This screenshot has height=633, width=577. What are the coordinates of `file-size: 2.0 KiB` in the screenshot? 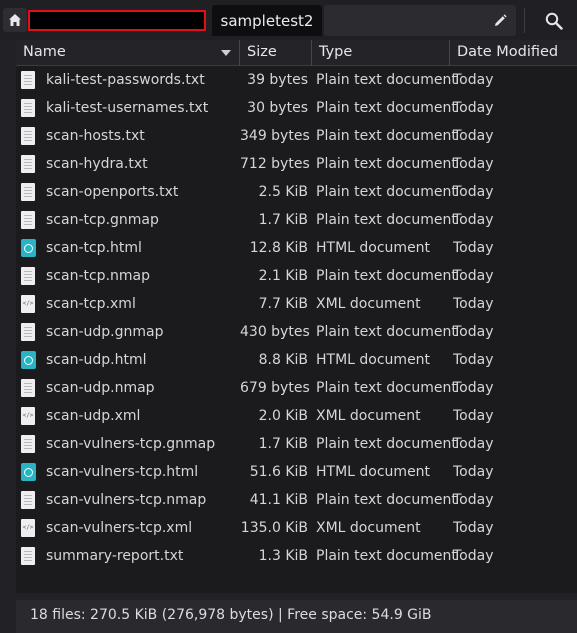 It's located at (283, 416).